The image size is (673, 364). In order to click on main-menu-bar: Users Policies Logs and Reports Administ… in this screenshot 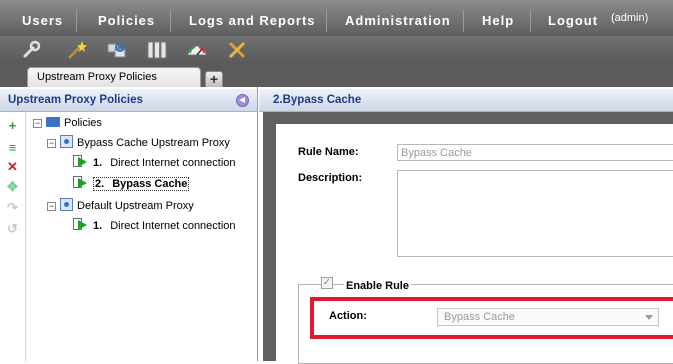, I will do `click(336, 18)`.